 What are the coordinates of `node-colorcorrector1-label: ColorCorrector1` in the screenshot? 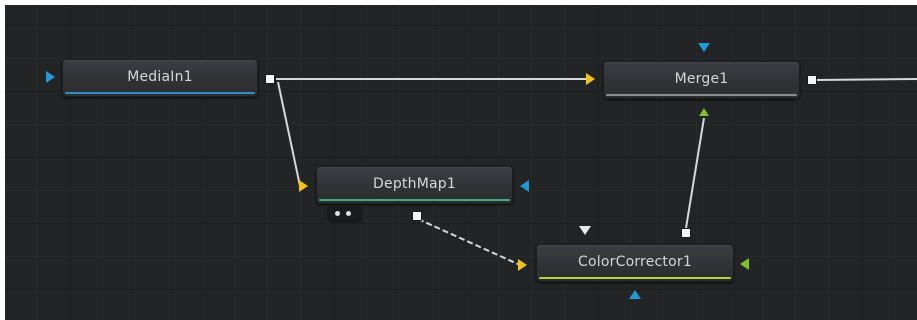 It's located at (635, 262).